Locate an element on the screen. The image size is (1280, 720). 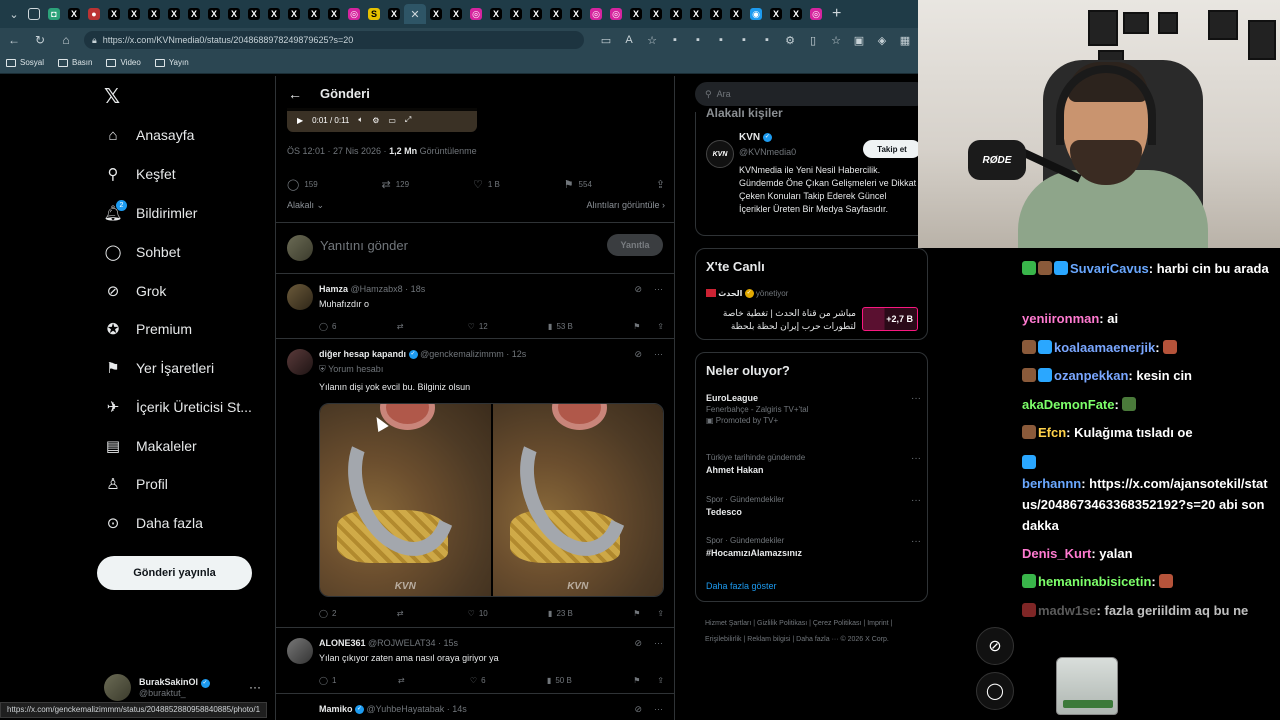
screenshot-icon: ▦ is located at coordinates (905, 40).